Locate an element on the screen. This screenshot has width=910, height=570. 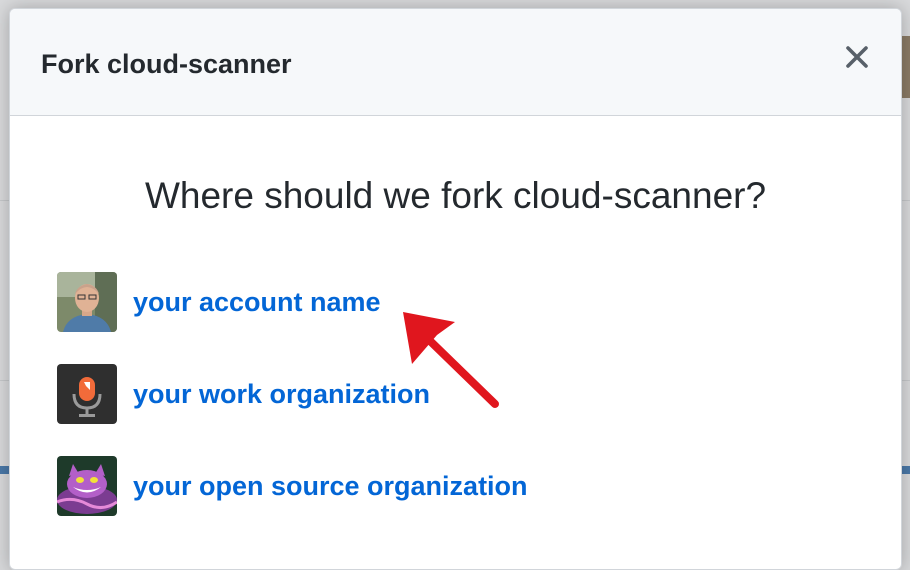
close-icon is located at coordinates (857, 57).